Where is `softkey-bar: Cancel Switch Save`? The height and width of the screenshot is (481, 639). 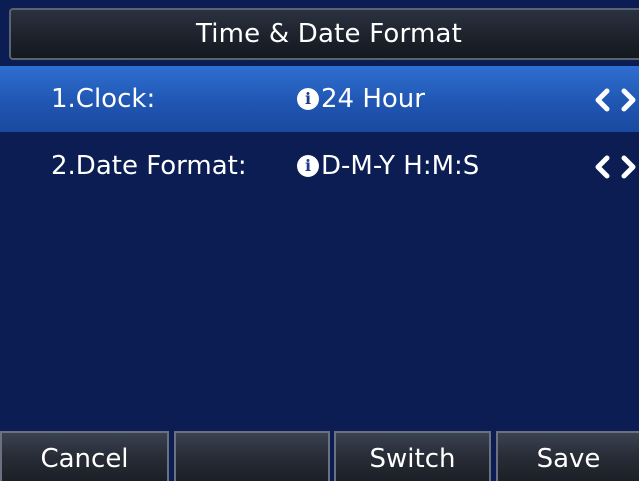
softkey-bar: Cancel Switch Save is located at coordinates (319, 456).